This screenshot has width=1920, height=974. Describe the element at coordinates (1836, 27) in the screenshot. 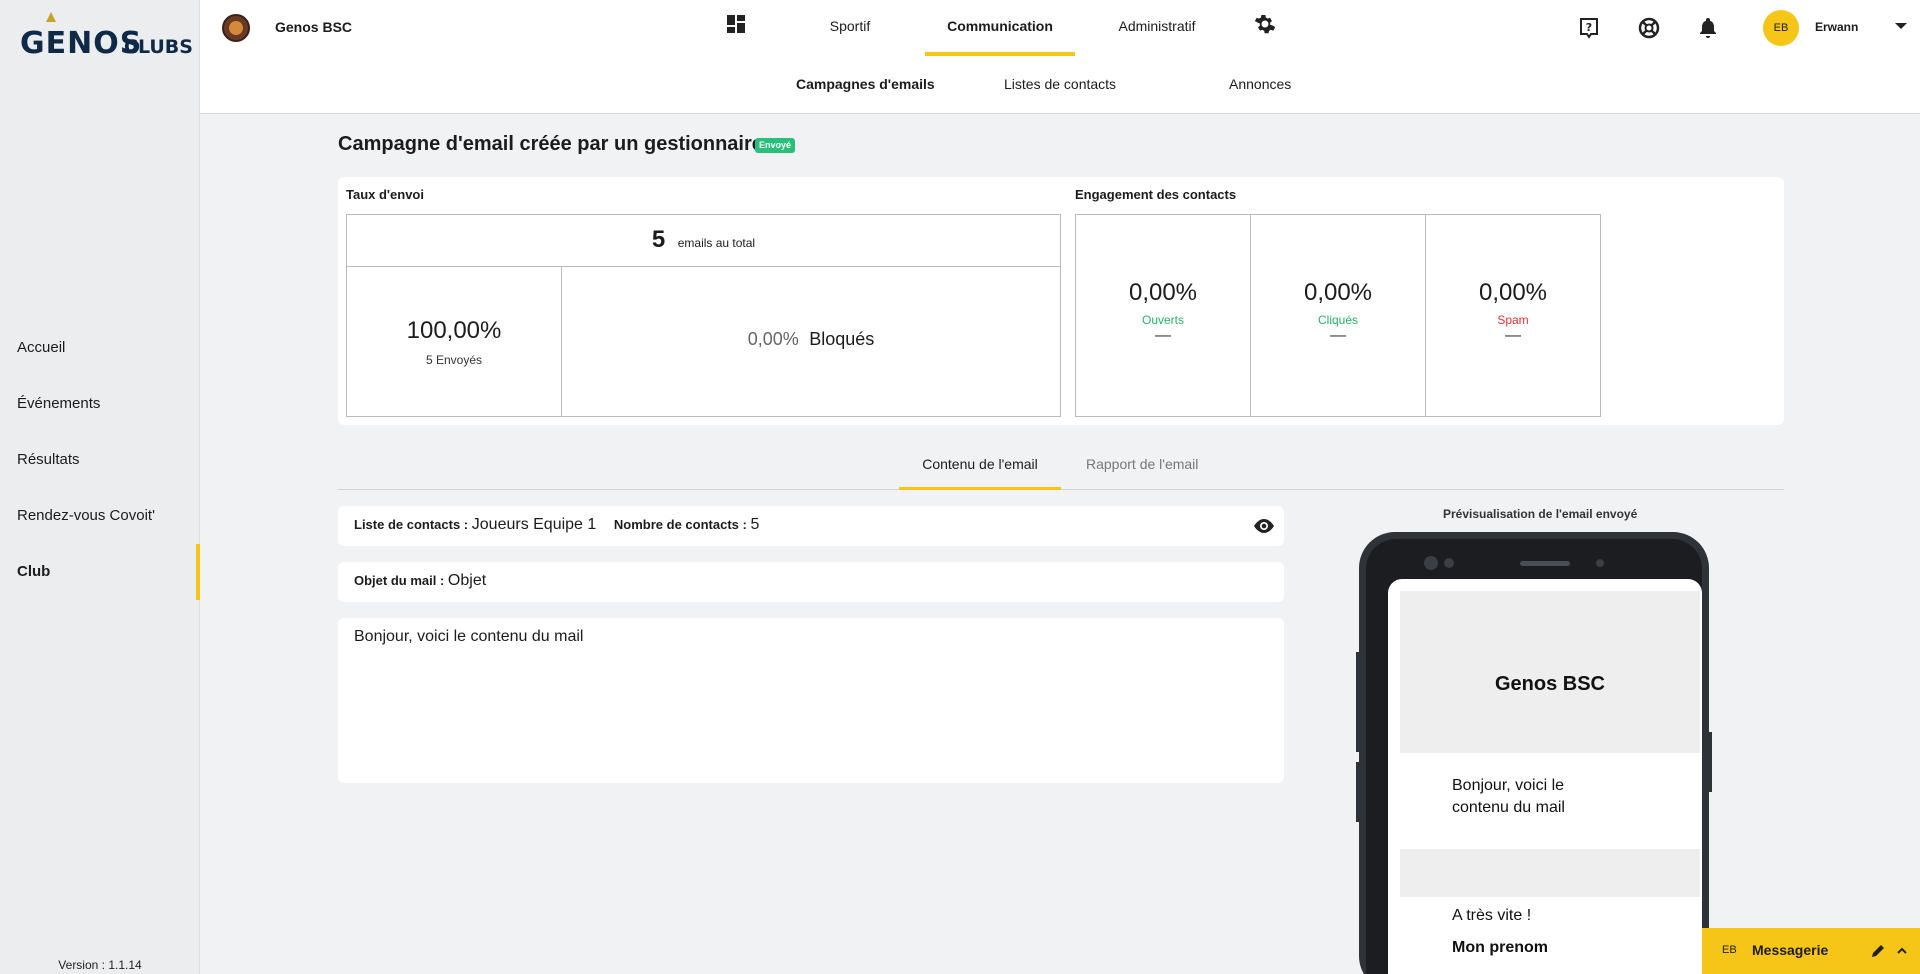

I see `user-name: Erwann` at that location.